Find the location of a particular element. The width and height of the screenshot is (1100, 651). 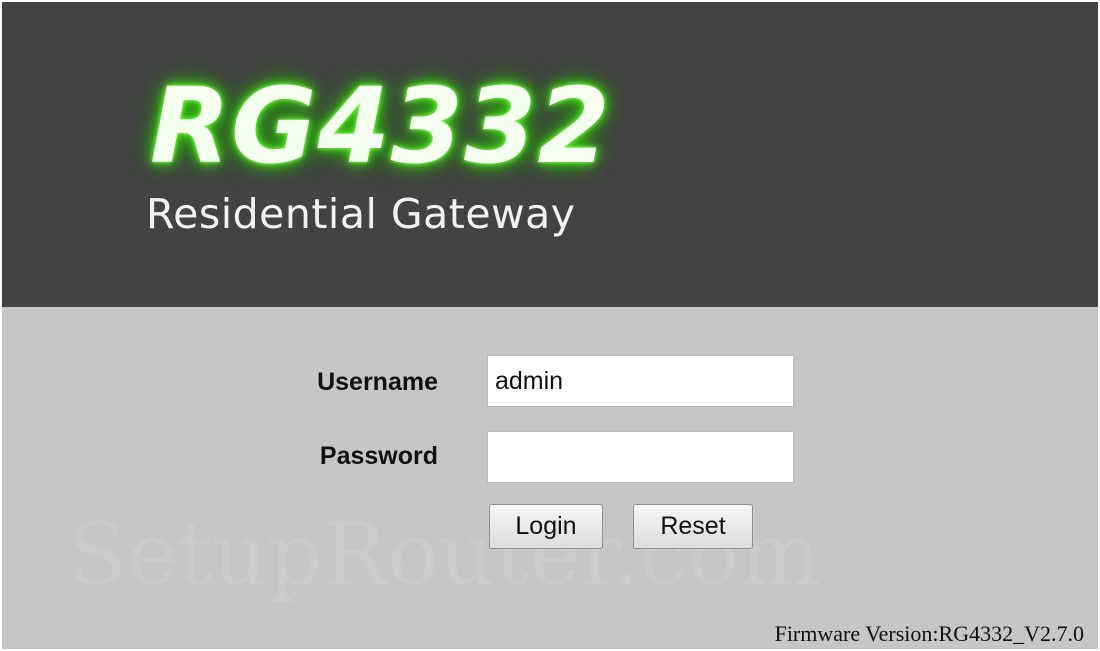

firmware-version: Firmware Version:RG4332_V2.7.0 is located at coordinates (929, 633).